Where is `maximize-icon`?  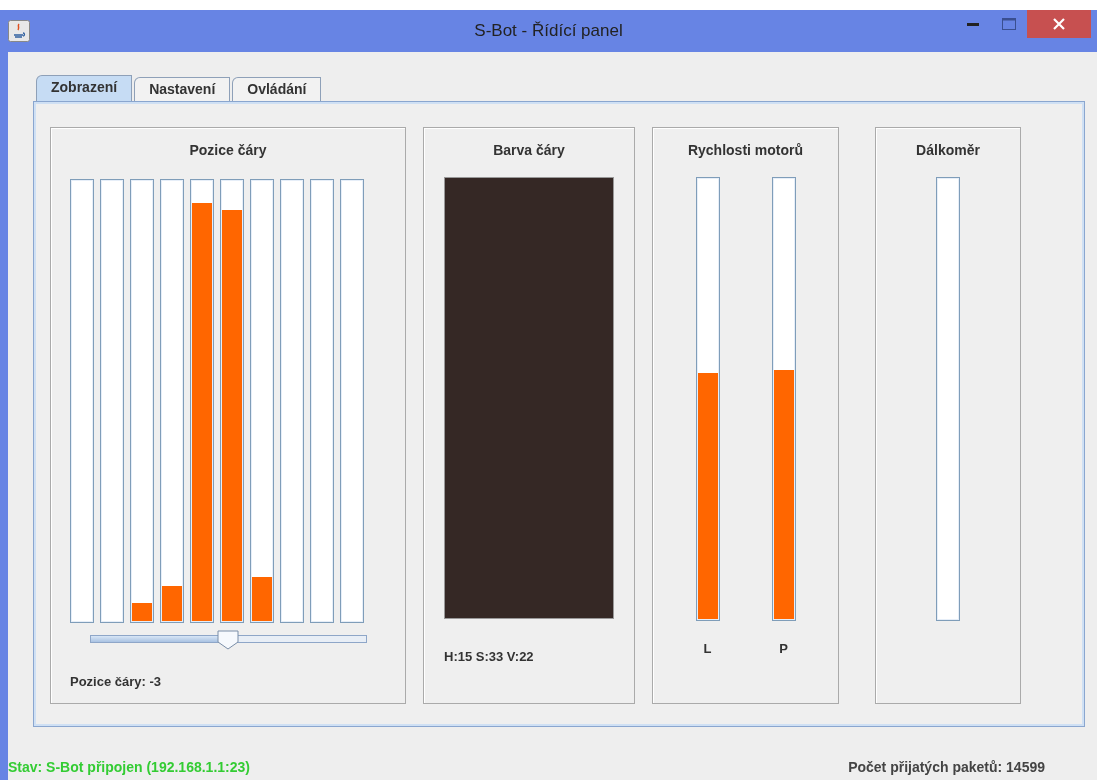 maximize-icon is located at coordinates (1009, 24).